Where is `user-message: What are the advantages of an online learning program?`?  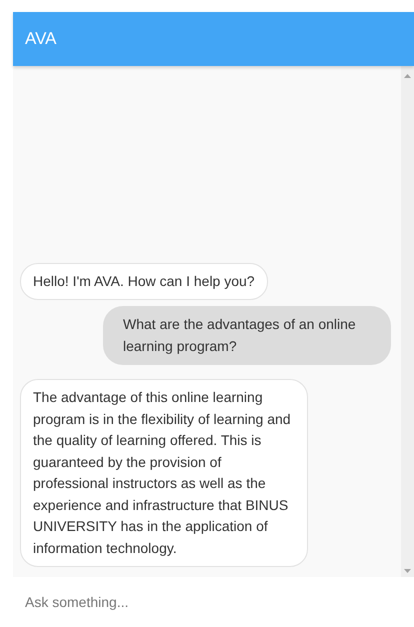 user-message: What are the advantages of an online learning program? is located at coordinates (247, 335).